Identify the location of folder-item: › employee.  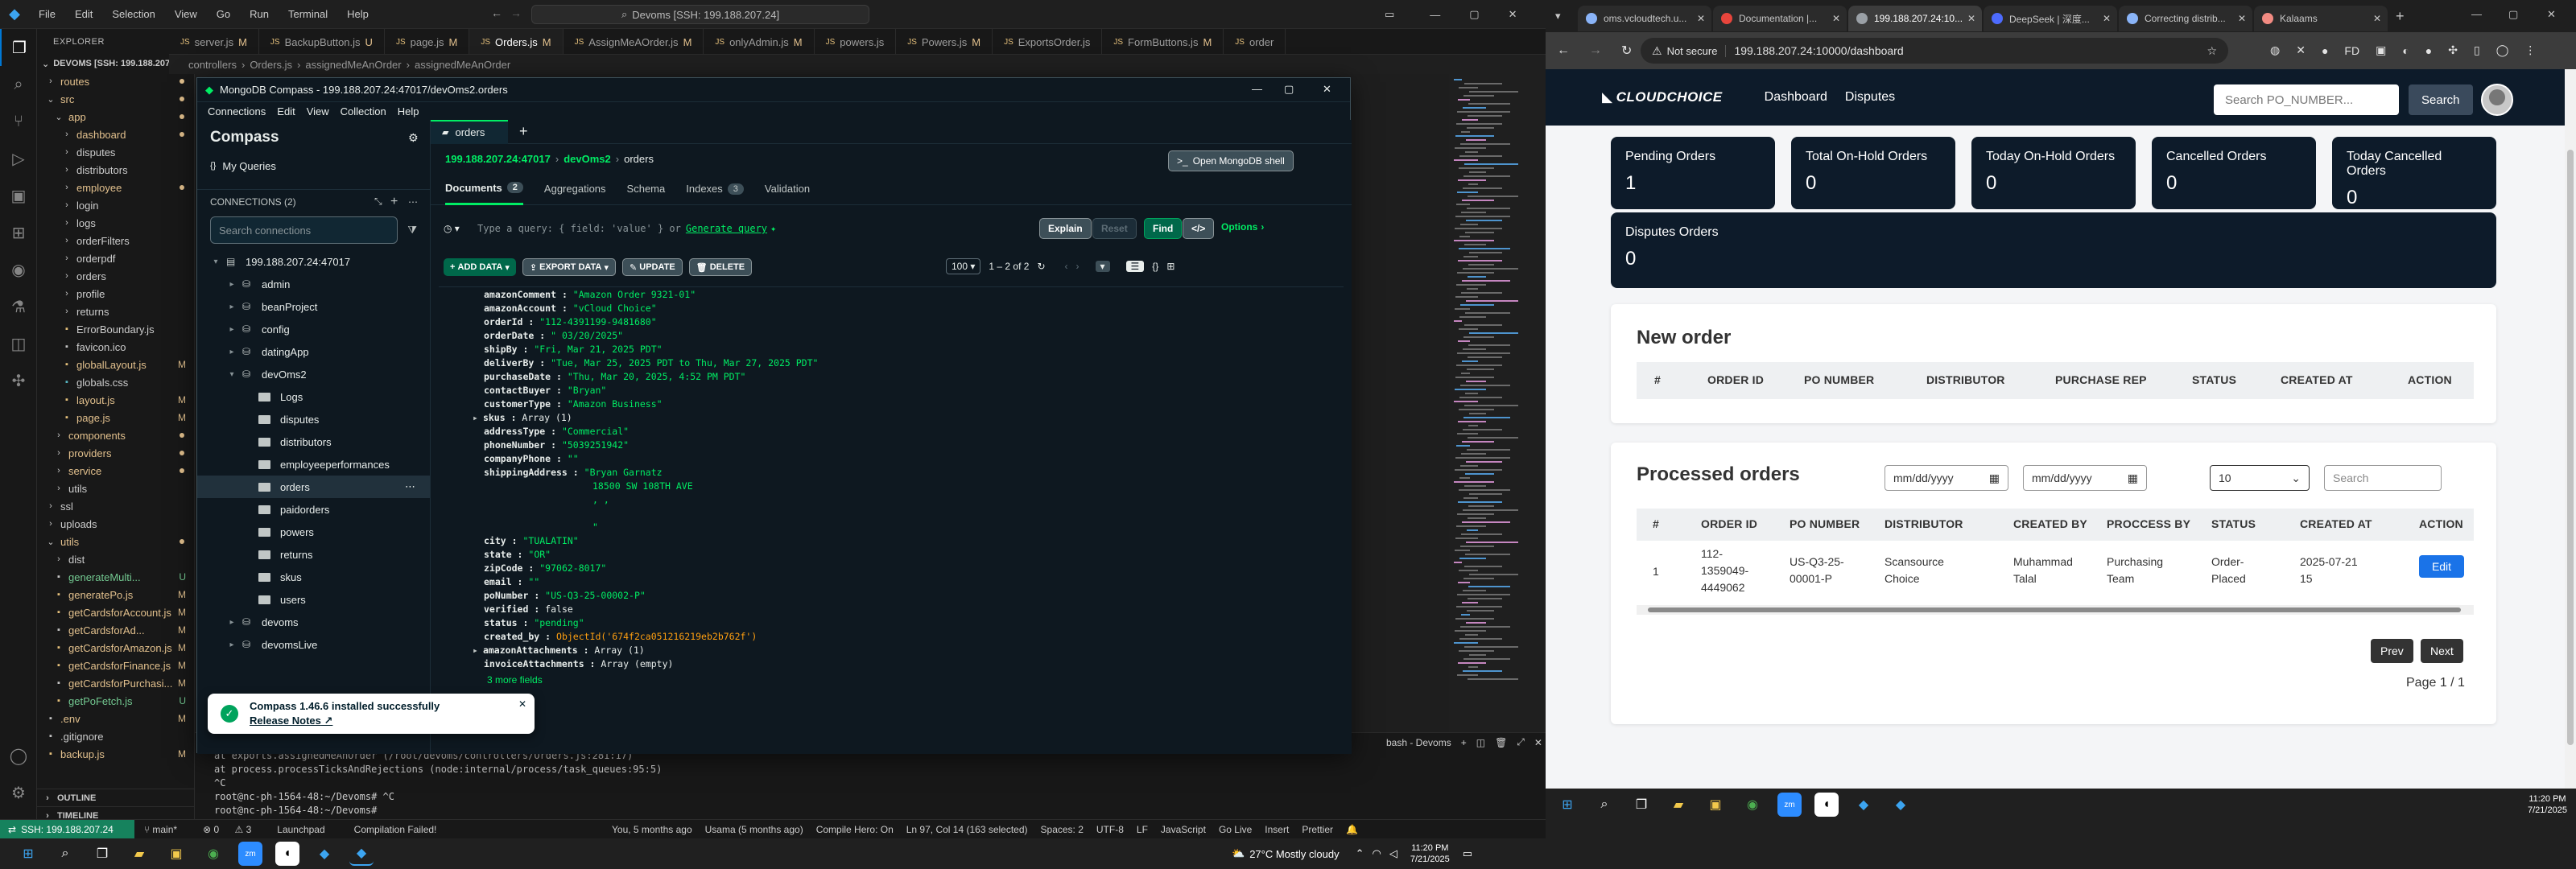
(116, 187).